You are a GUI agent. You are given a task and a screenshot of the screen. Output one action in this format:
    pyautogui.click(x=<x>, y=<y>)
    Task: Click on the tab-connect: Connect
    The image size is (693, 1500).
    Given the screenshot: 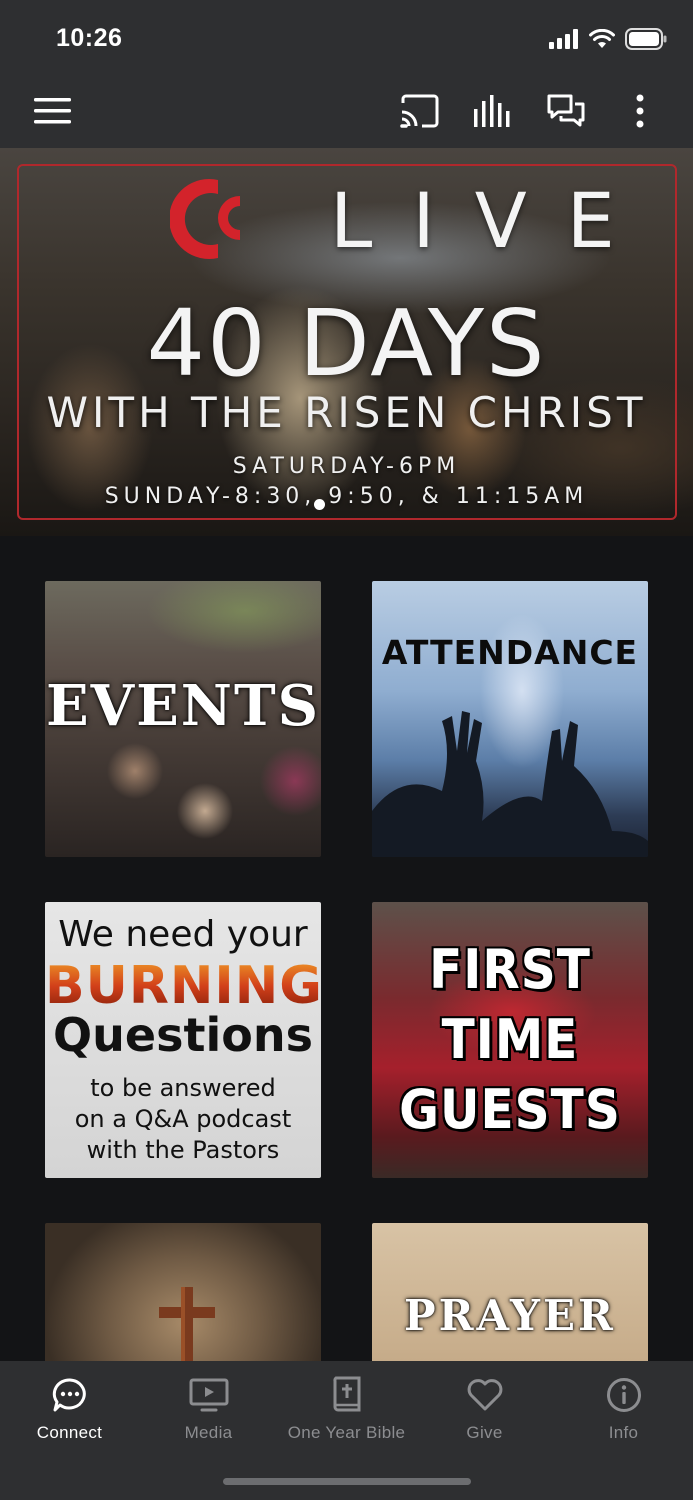 What is the action you would take?
    pyautogui.click(x=69, y=1407)
    